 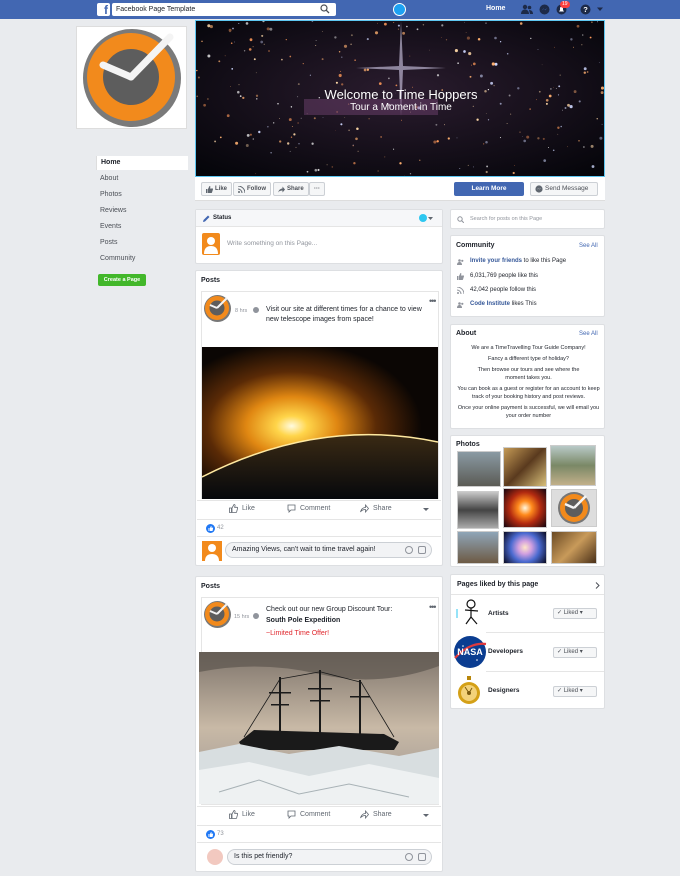 What do you see at coordinates (303, 620) in the screenshot?
I see `tour-name: South Pole Expedition` at bounding box center [303, 620].